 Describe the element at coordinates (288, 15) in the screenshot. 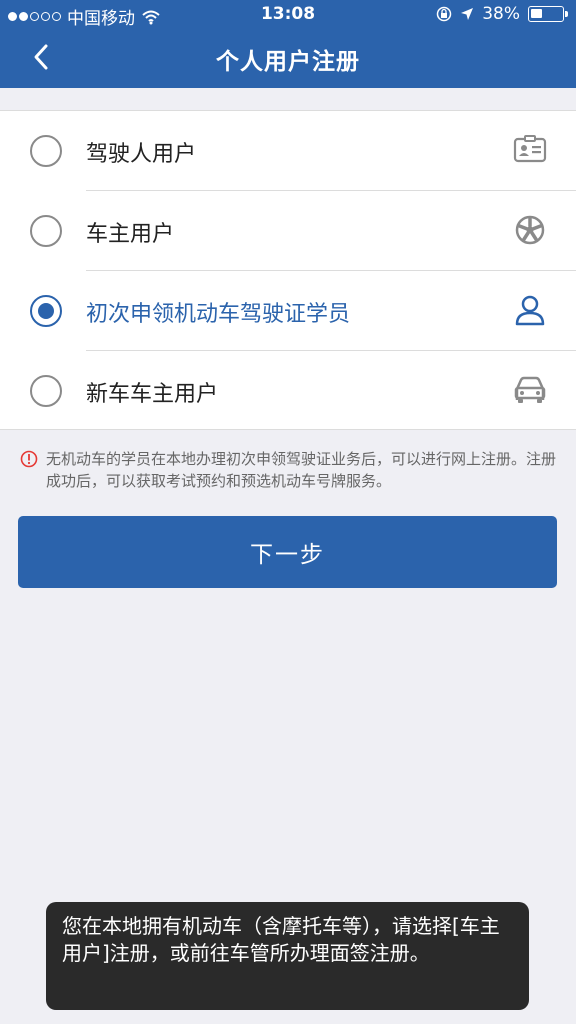

I see `status-bar: 中国移动 13:08 38%` at that location.